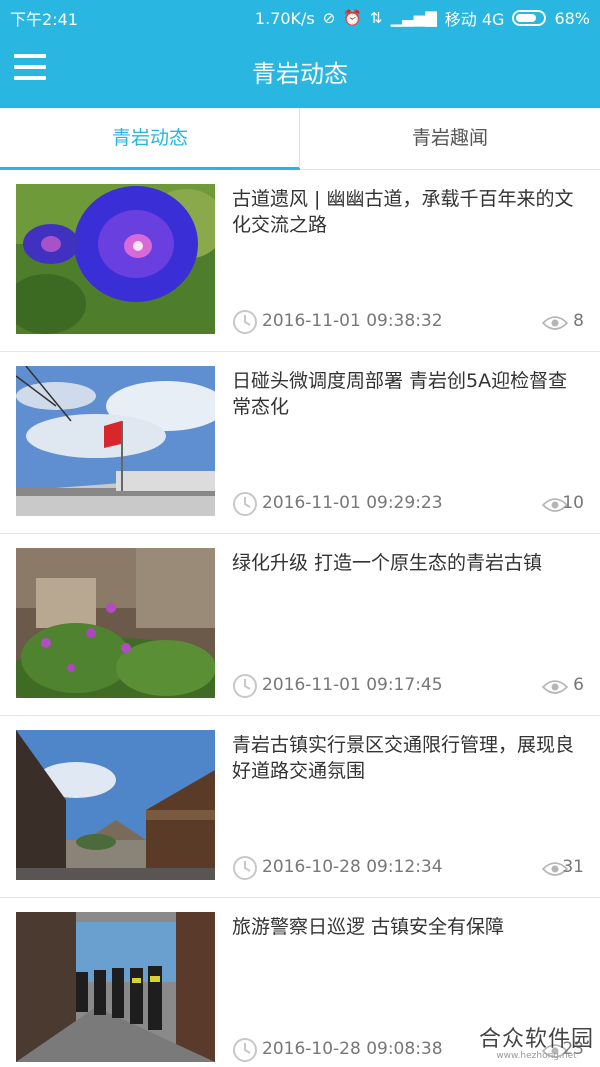  I want to click on news-views: 10, so click(573, 503).